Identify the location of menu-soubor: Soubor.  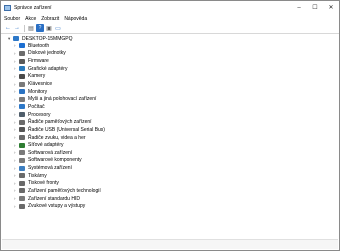
(12, 19).